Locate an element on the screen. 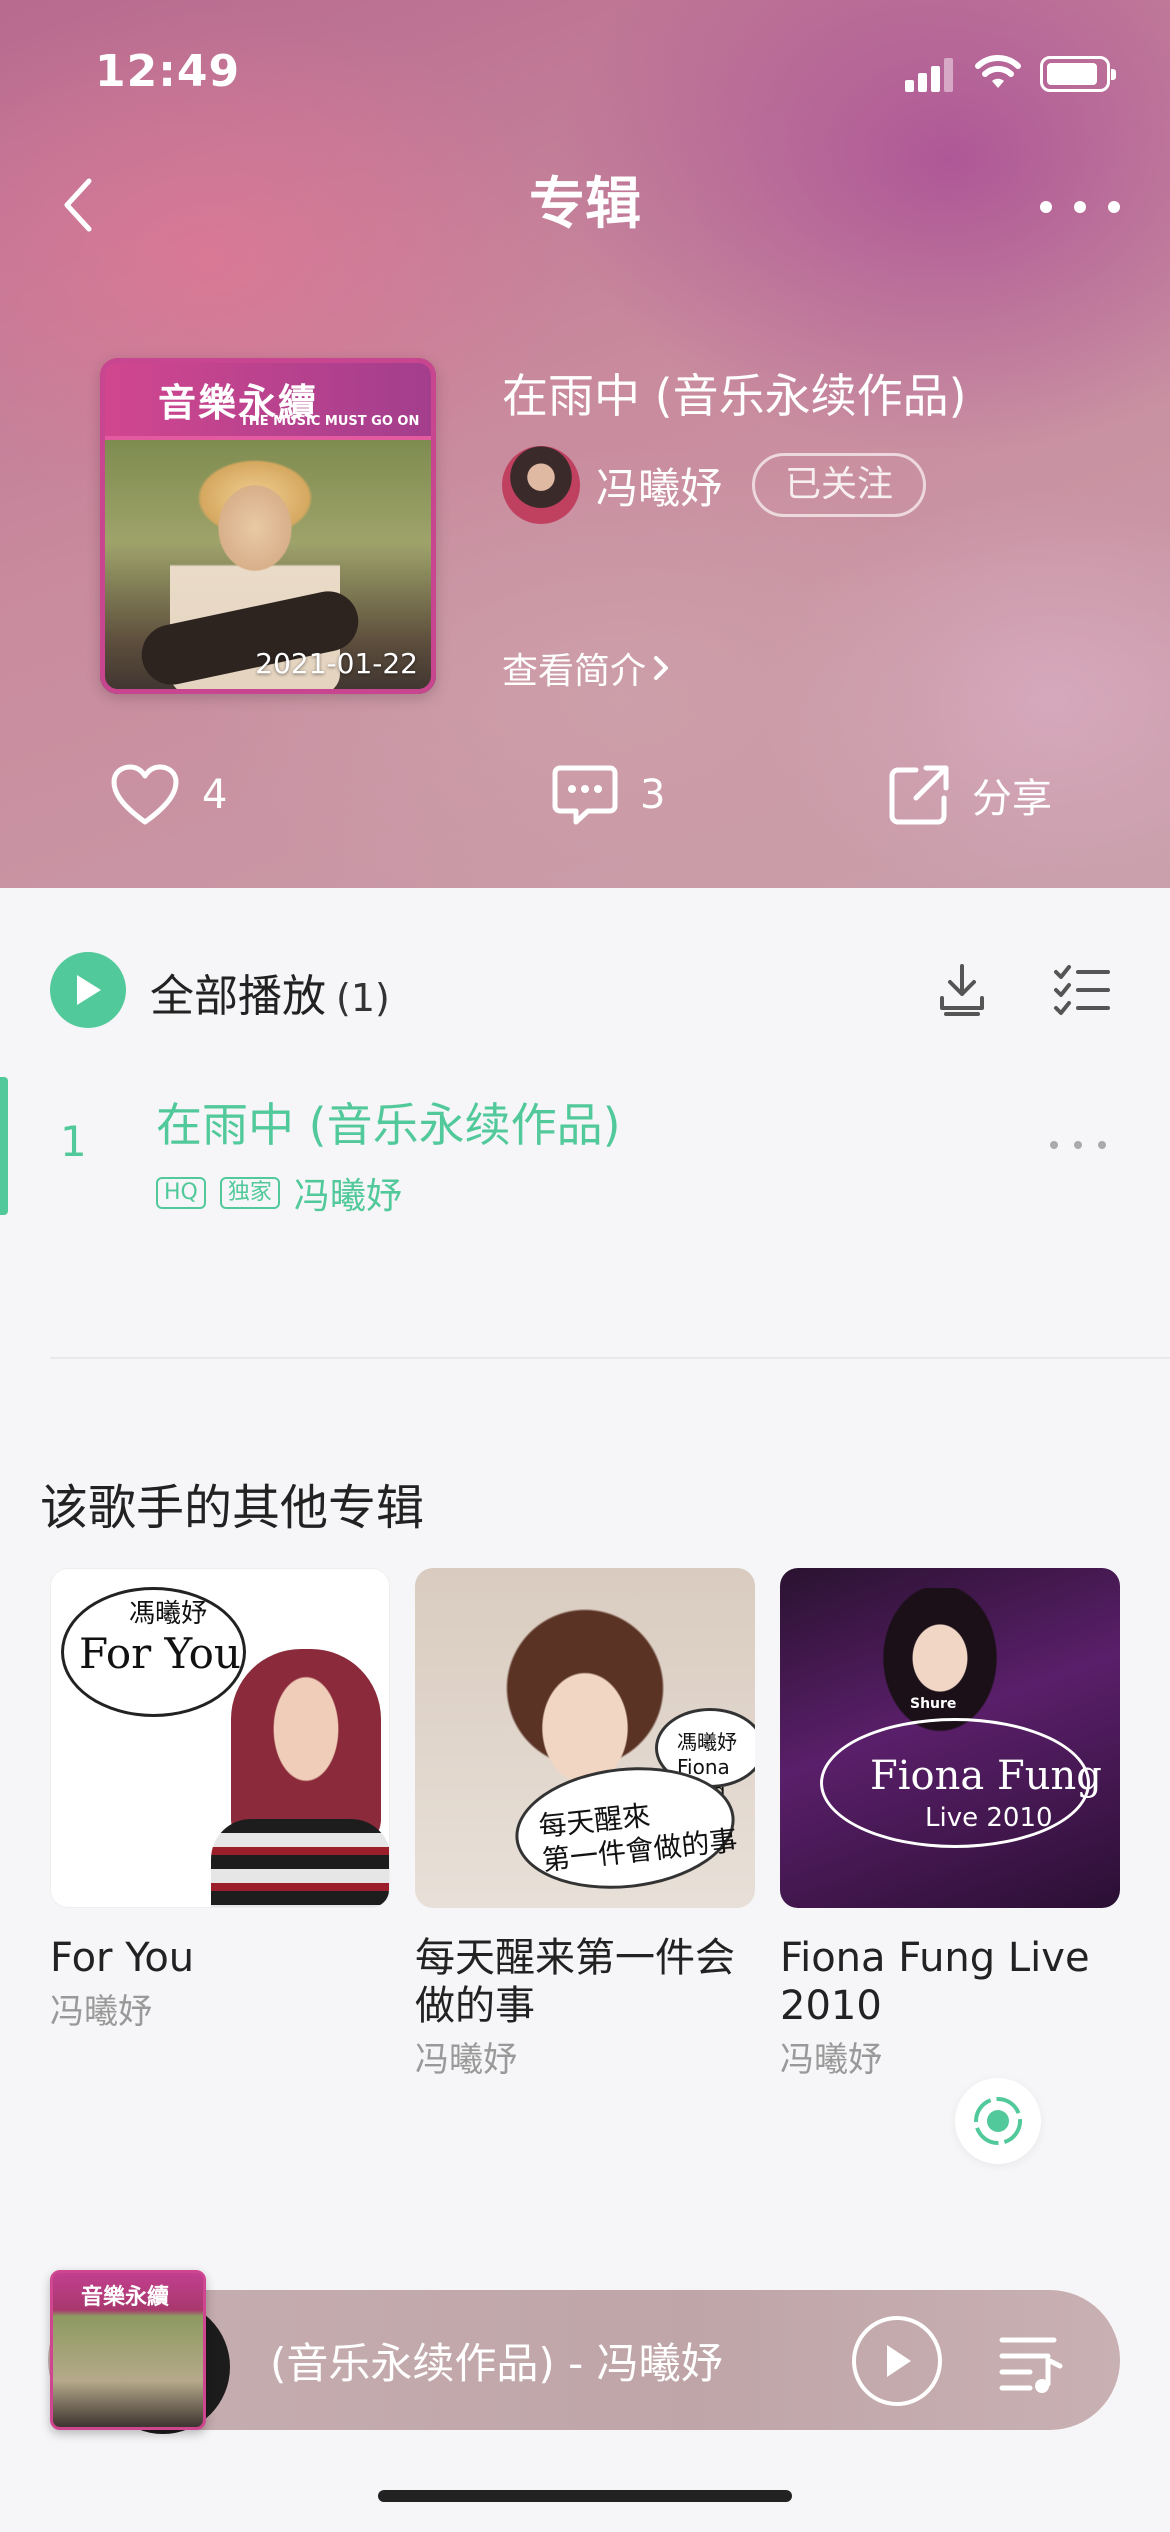  comment-button: 3 is located at coordinates (608, 795).